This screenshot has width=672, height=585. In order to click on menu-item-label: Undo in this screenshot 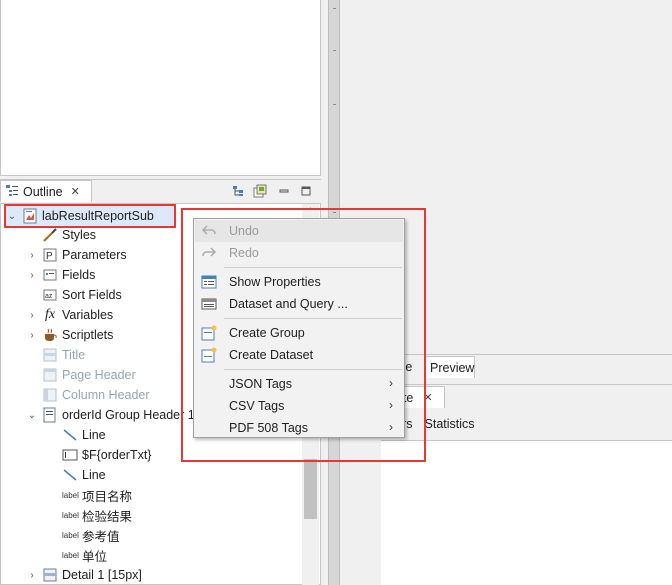, I will do `click(244, 231)`.